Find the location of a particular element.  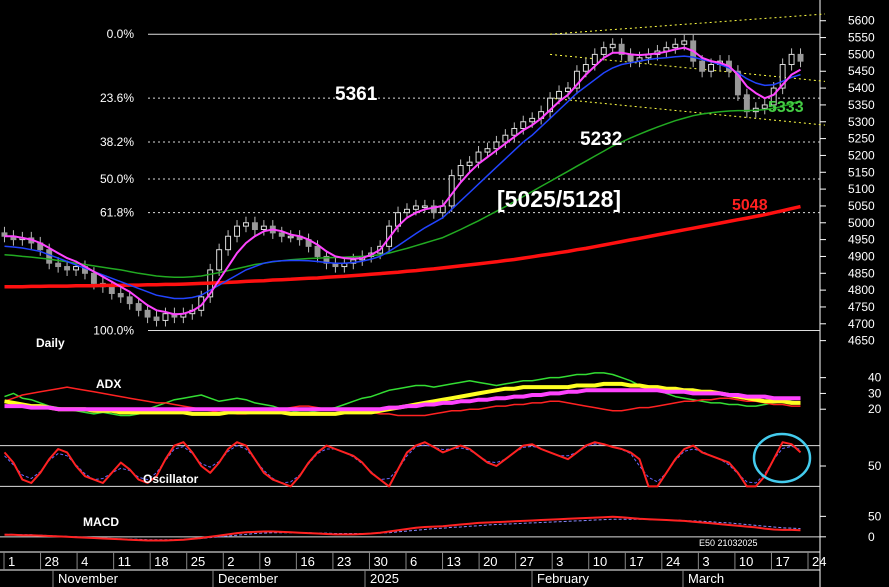

annotation-5232: 5232 is located at coordinates (601, 139).